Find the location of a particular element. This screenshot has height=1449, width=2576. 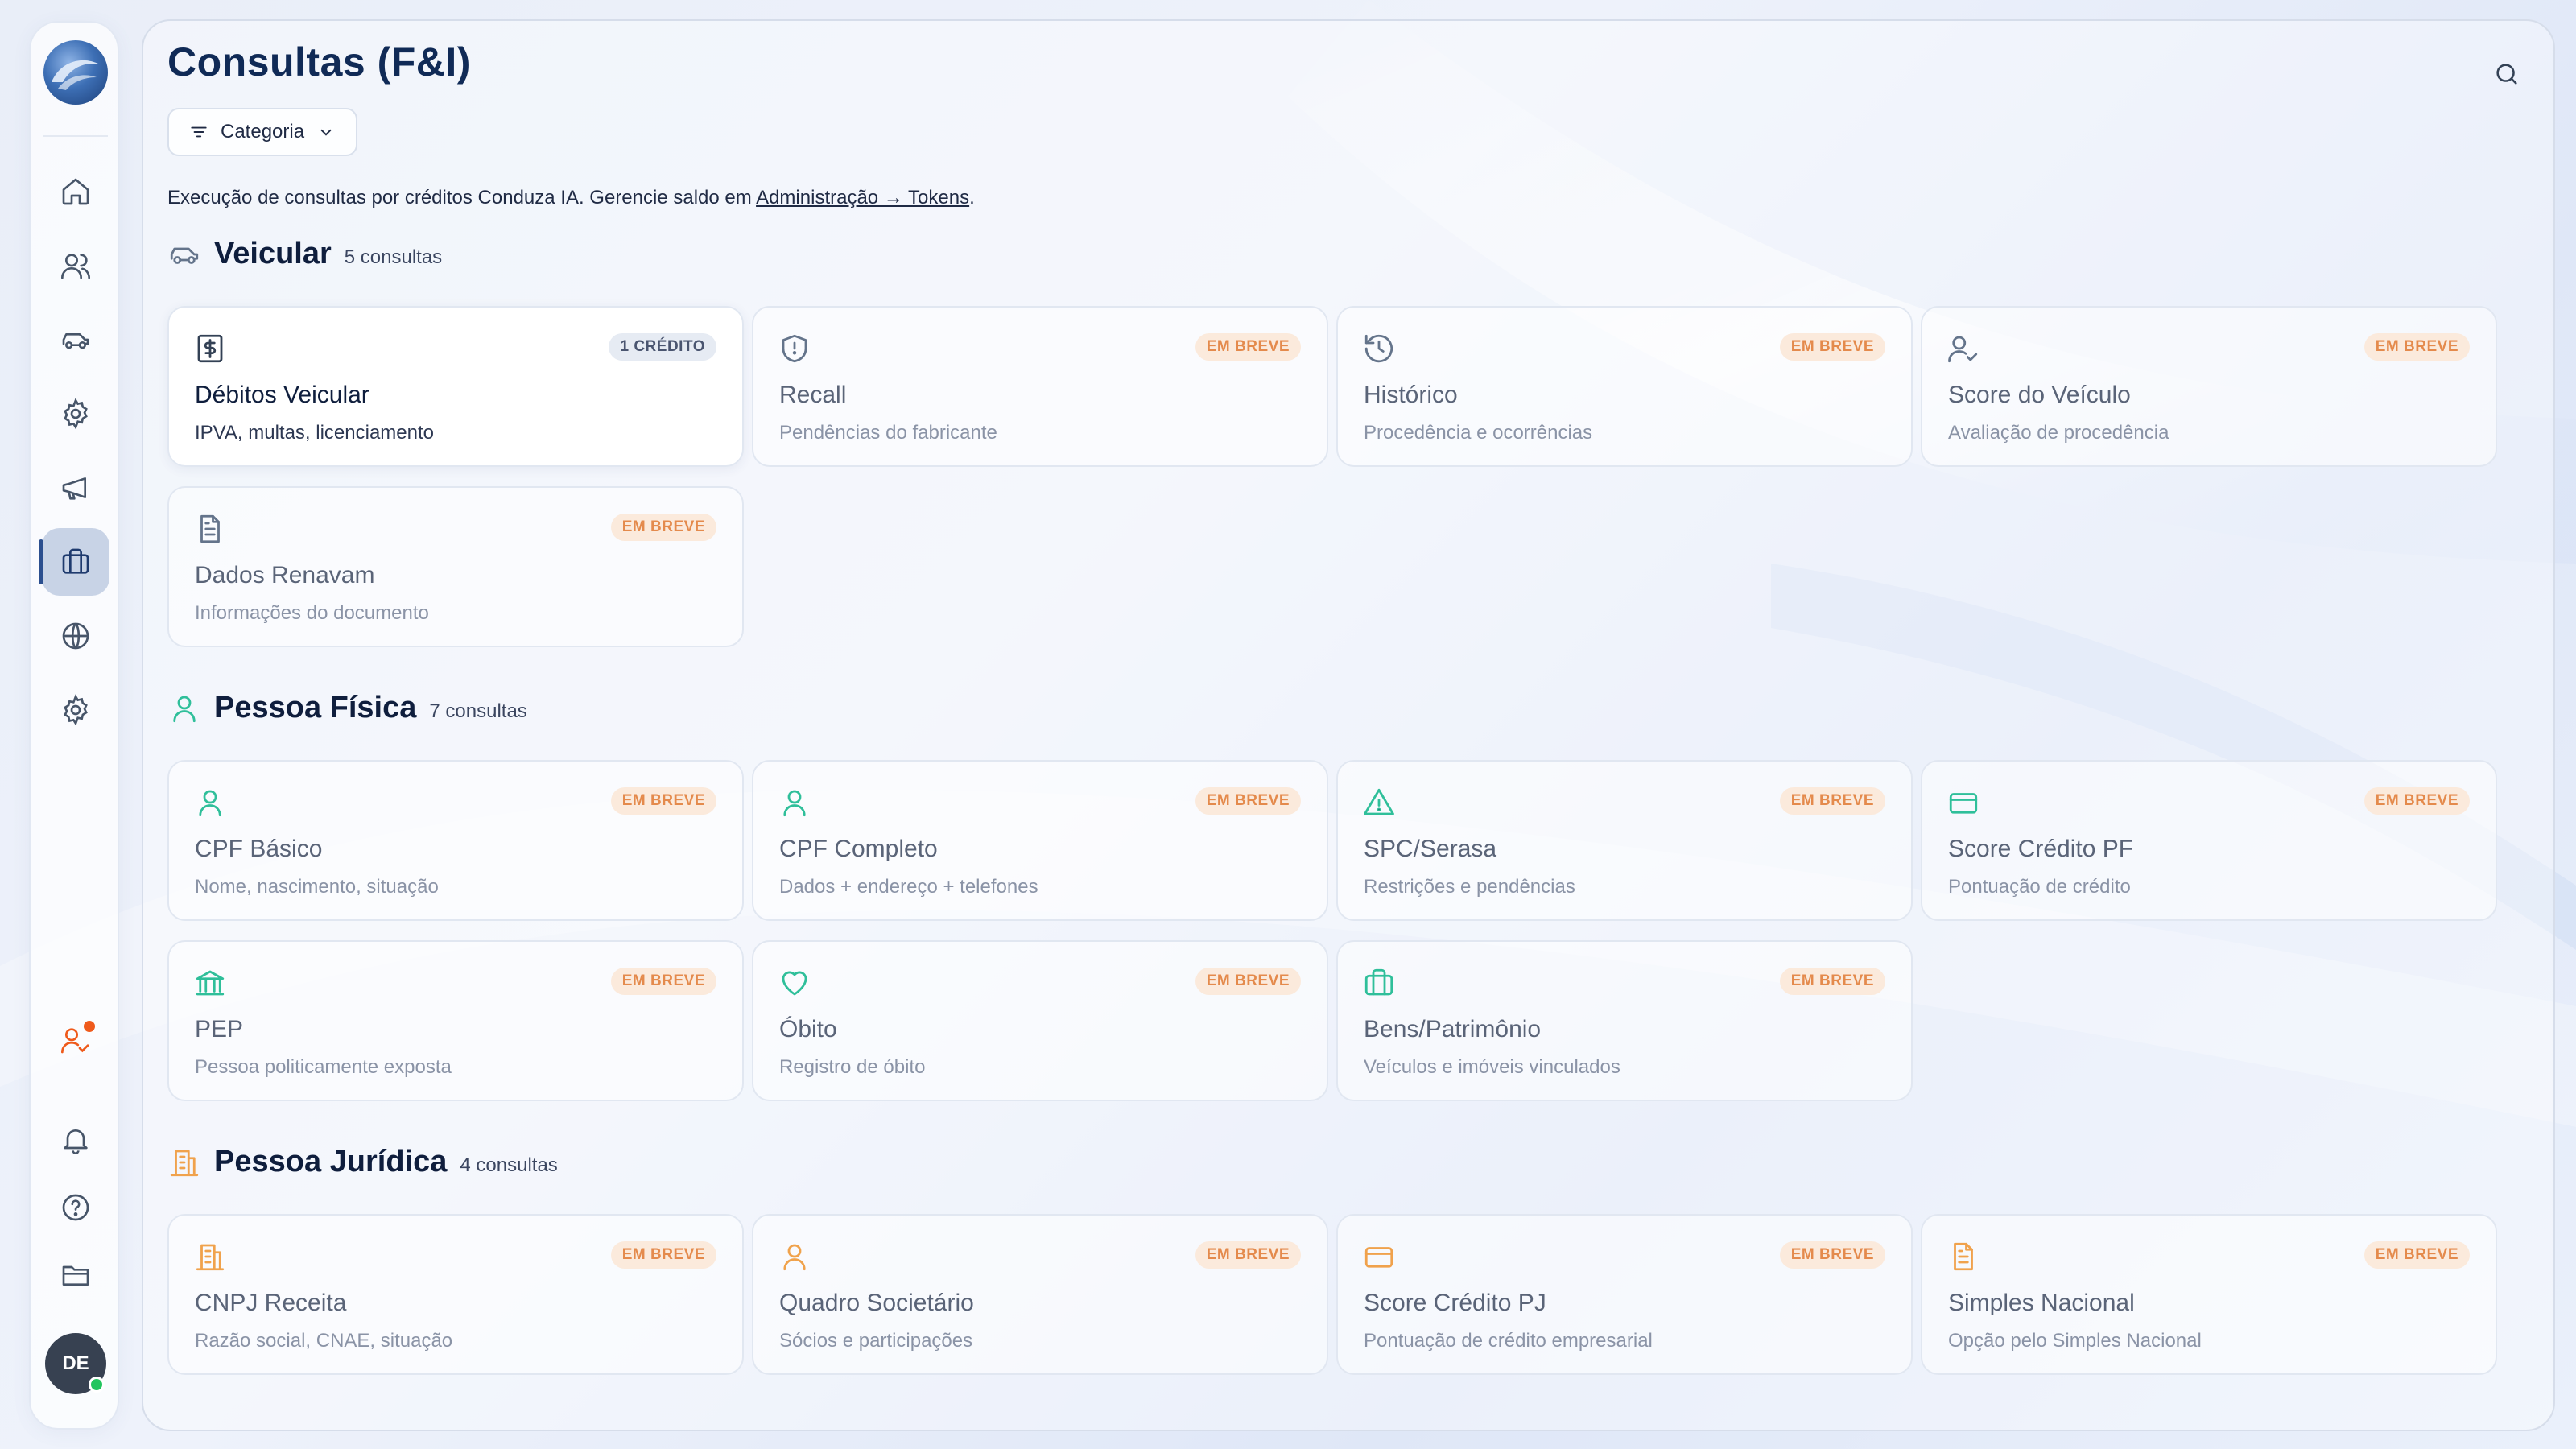

sidebar-item-notifications is located at coordinates (75, 1140).